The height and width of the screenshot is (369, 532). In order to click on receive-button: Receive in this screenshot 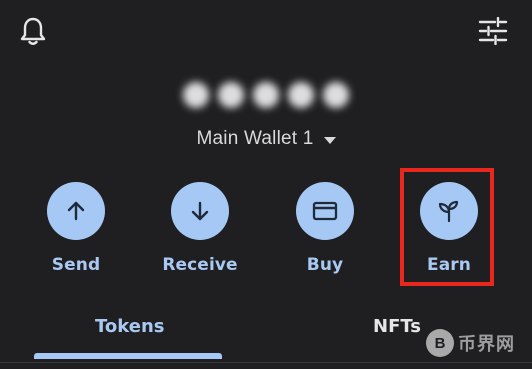, I will do `click(200, 232)`.